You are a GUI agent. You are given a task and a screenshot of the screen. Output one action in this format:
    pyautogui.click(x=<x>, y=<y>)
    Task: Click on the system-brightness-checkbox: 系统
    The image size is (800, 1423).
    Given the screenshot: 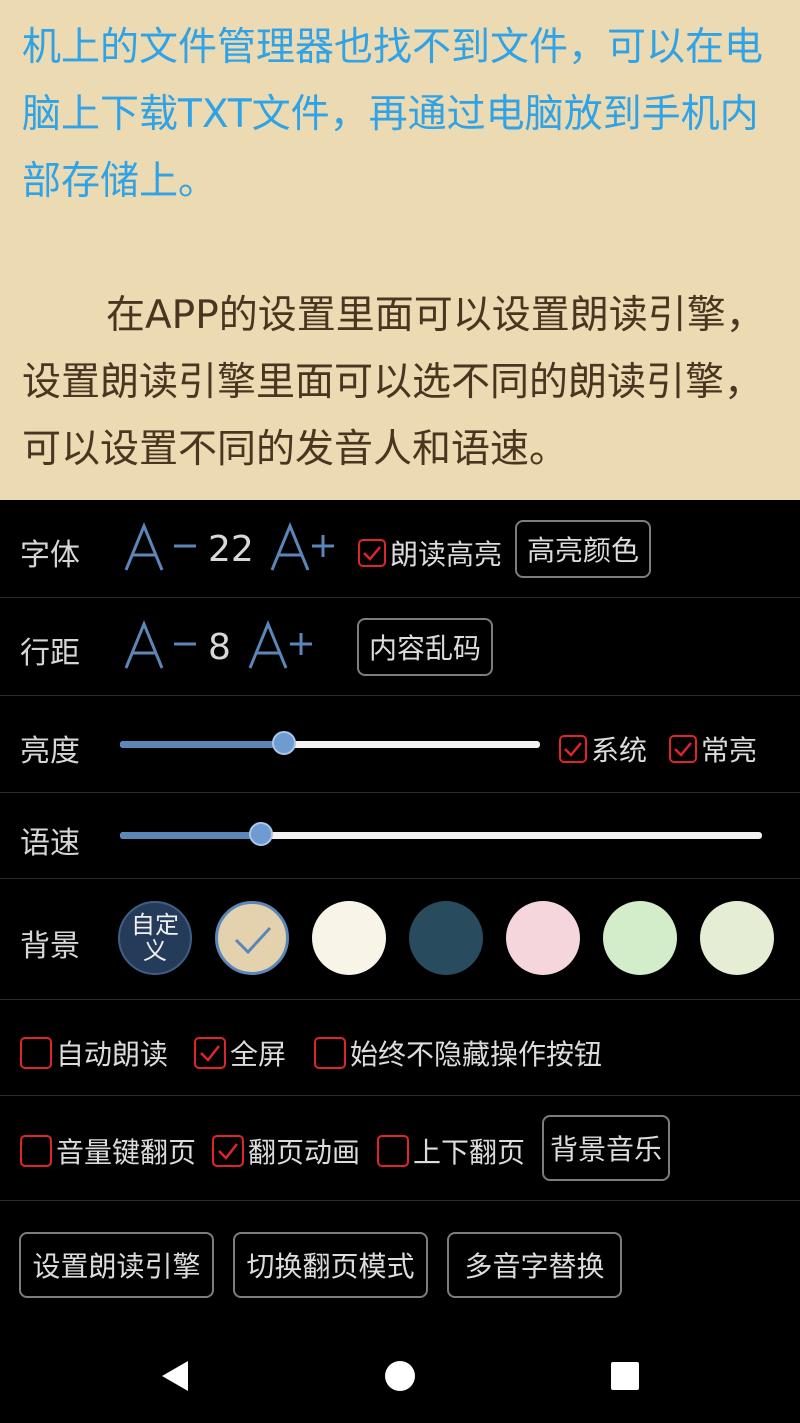 What is the action you would take?
    pyautogui.click(x=603, y=749)
    